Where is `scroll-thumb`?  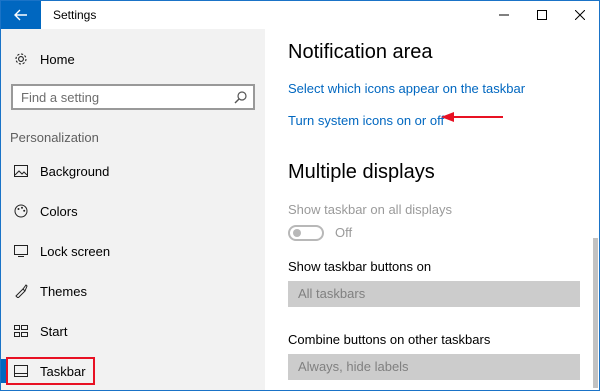
scroll-thumb is located at coordinates (595, 313).